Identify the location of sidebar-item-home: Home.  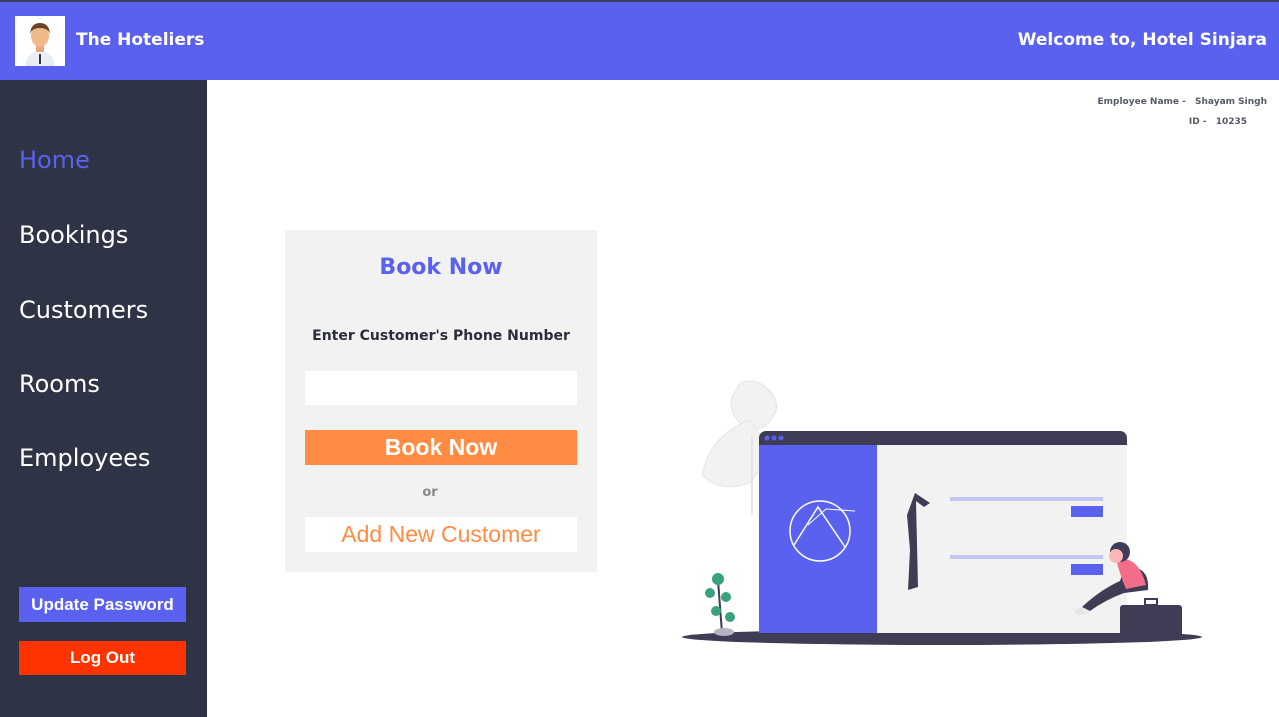
(54, 160).